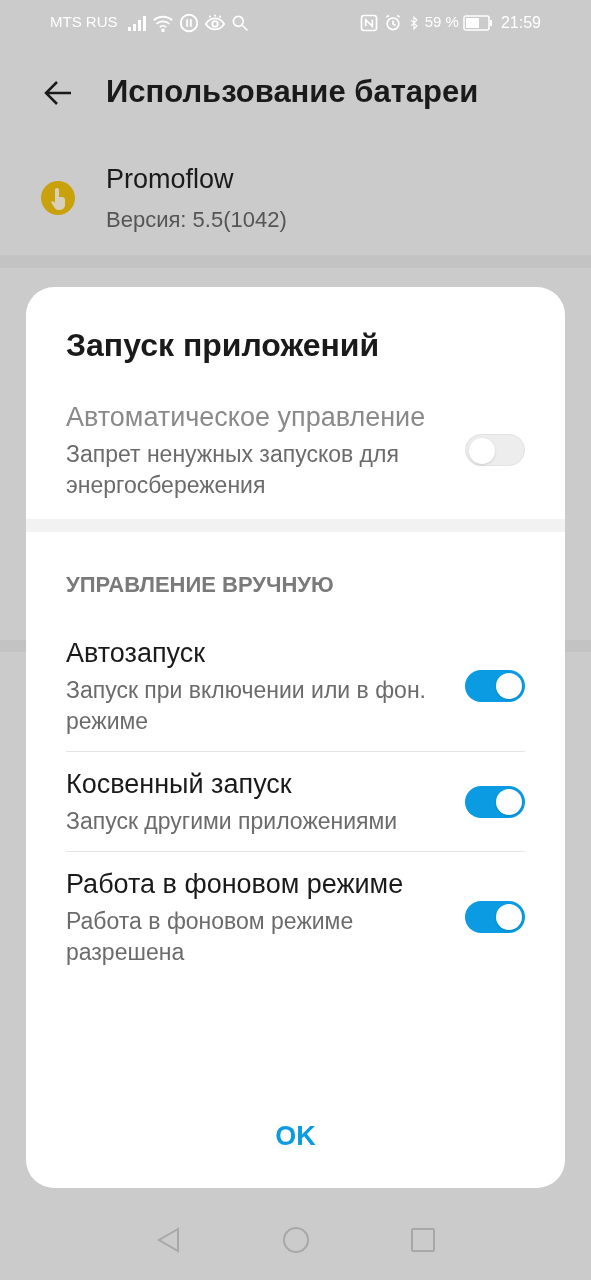 The image size is (591, 1280). What do you see at coordinates (136, 653) in the screenshot?
I see `setting-title: Автозапуск` at bounding box center [136, 653].